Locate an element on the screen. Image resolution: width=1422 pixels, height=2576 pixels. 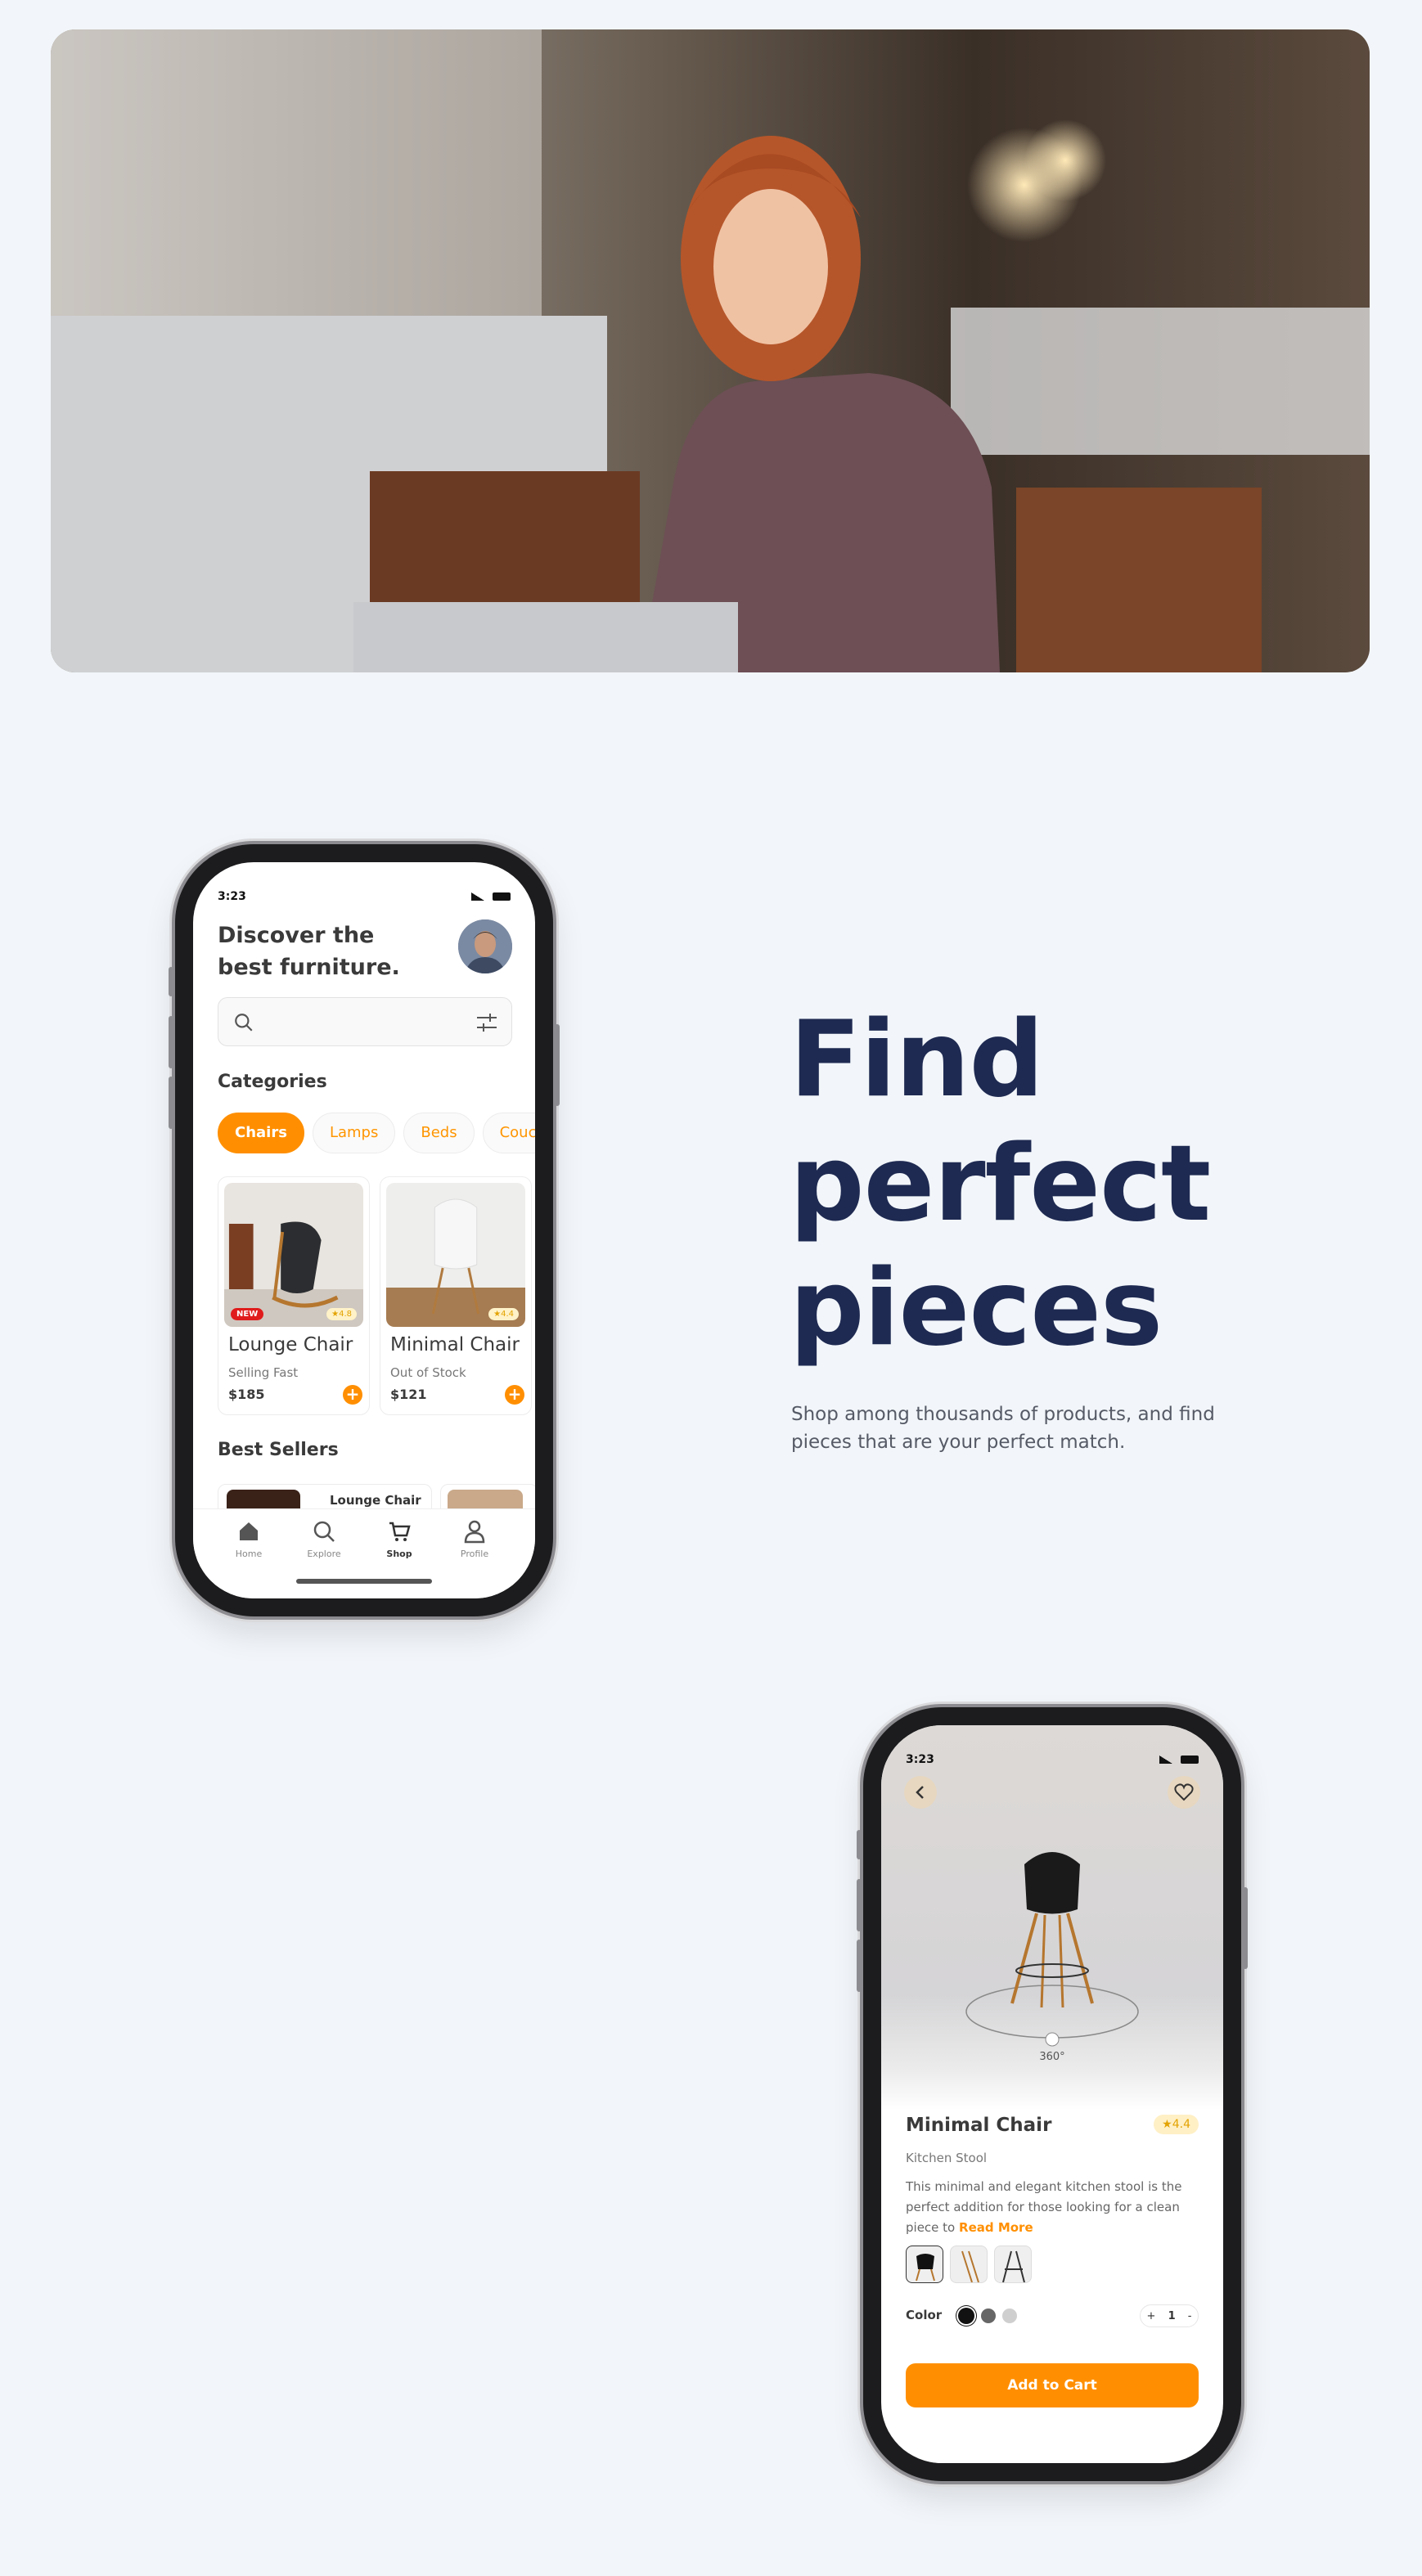
chip-lamps: Lamps is located at coordinates (354, 1133).